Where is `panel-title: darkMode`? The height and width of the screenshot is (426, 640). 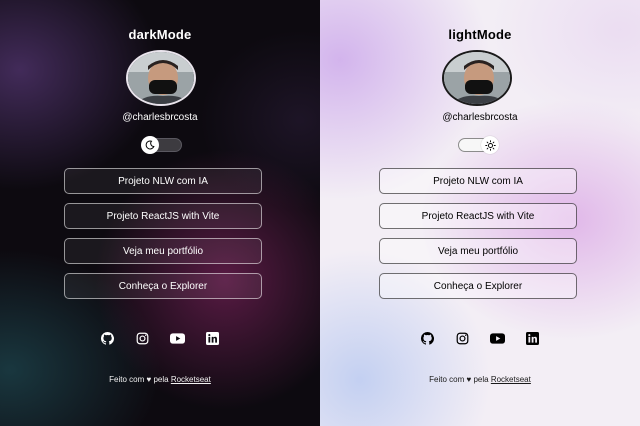 panel-title: darkMode is located at coordinates (160, 34).